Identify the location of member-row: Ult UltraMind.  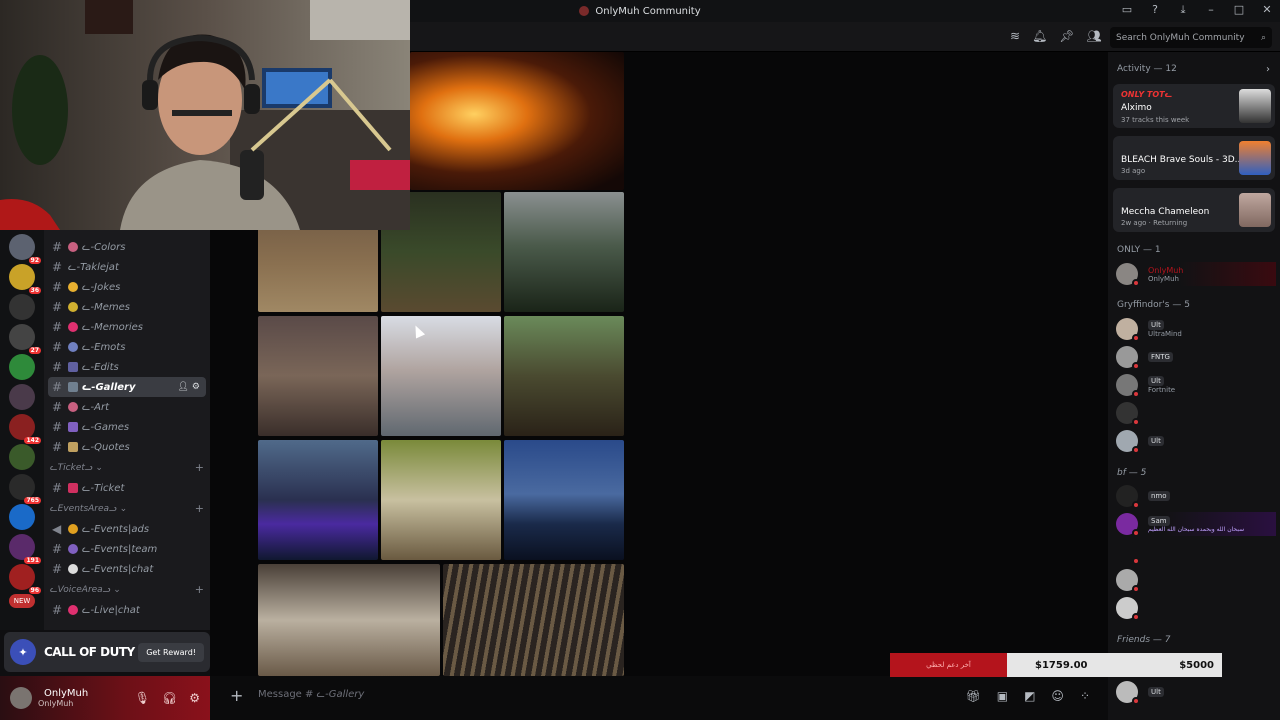
(1196, 329).